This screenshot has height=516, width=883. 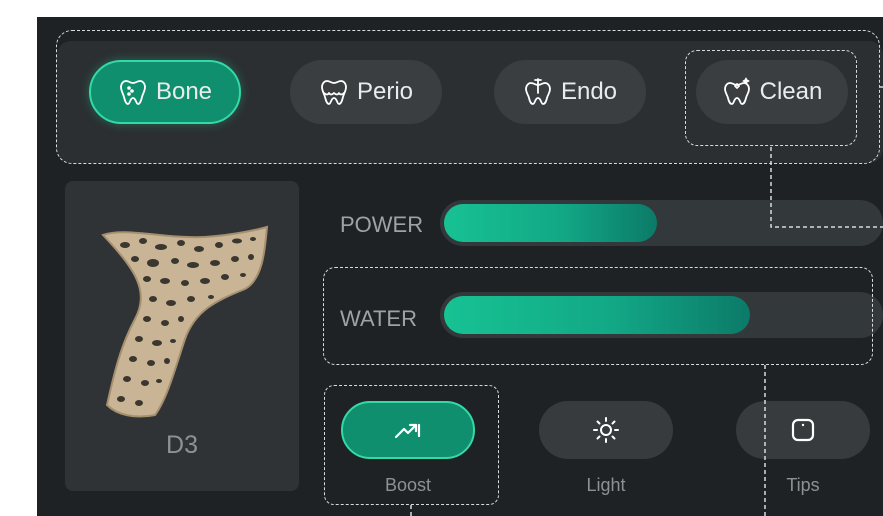 I want to click on boost-button, so click(x=408, y=430).